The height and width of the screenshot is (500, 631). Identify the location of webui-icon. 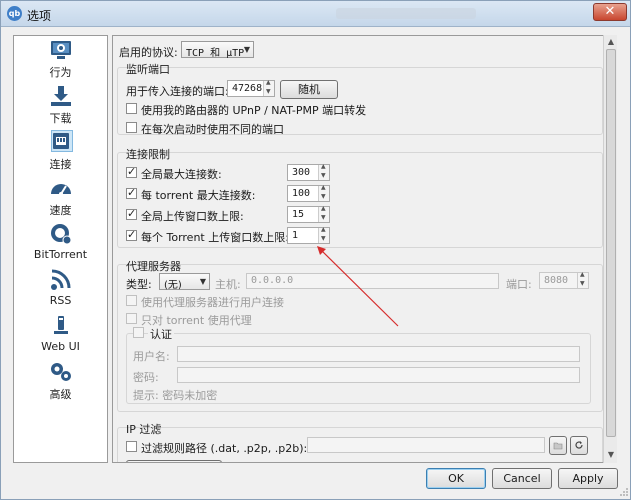
(61, 325).